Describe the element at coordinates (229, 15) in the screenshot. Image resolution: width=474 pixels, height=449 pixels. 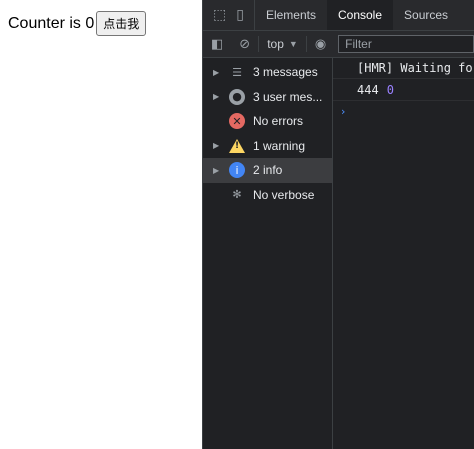
I see `tab-icon-group: ⬚ ▯` at that location.